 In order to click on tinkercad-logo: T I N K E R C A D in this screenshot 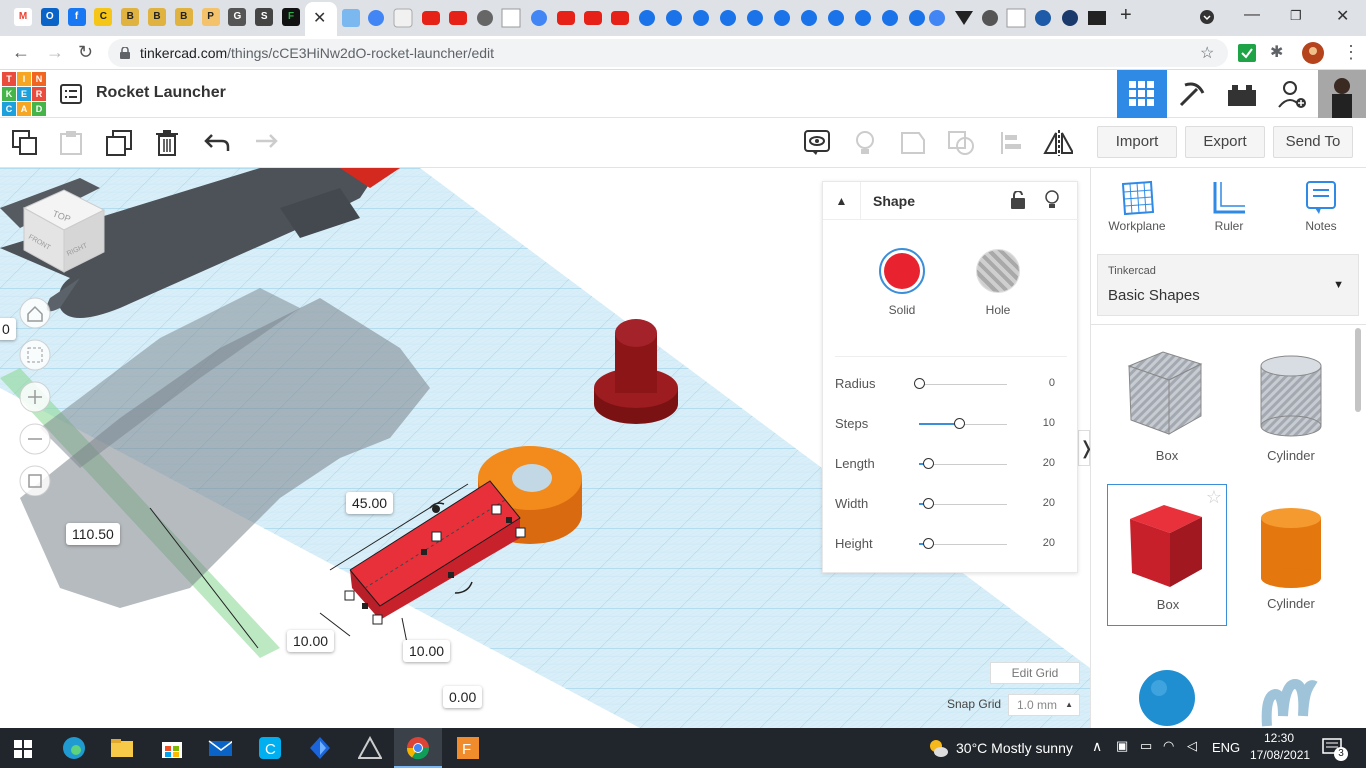, I will do `click(24, 94)`.